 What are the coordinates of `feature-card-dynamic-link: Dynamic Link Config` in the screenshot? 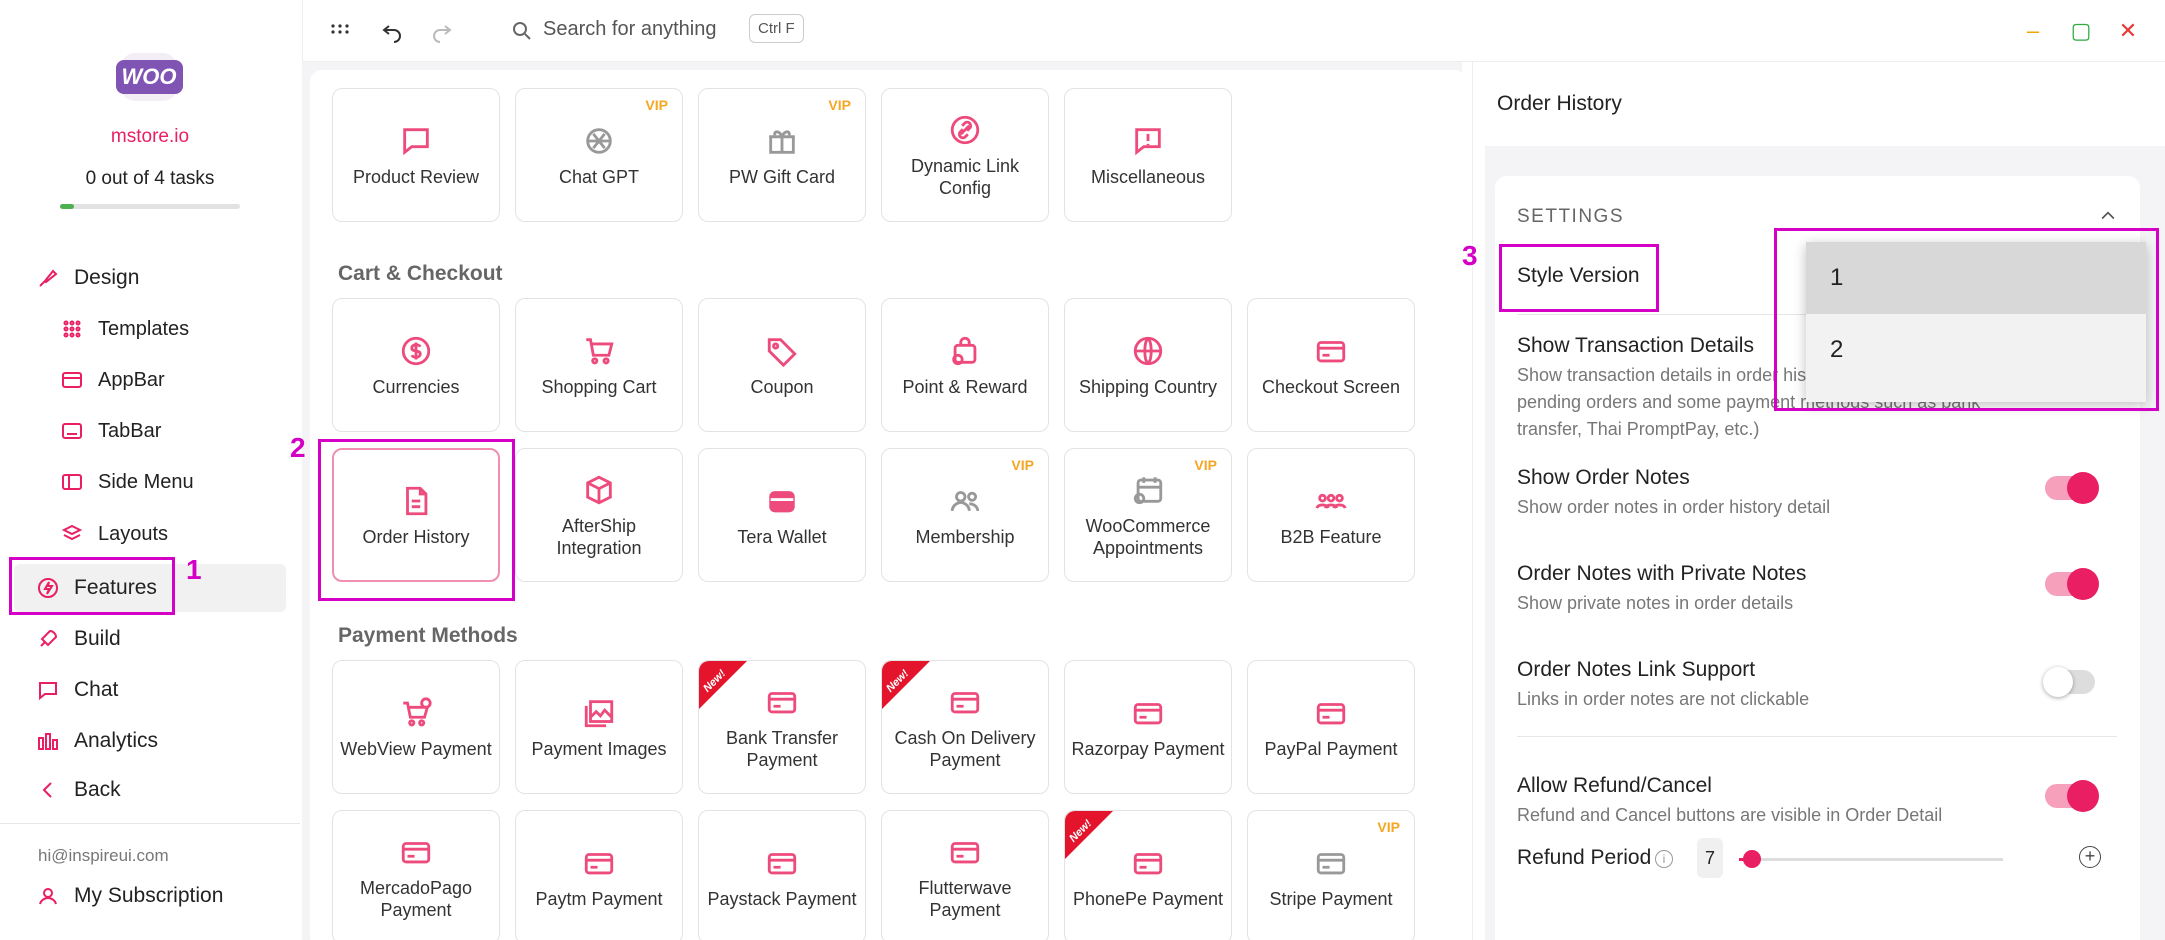 It's located at (965, 155).